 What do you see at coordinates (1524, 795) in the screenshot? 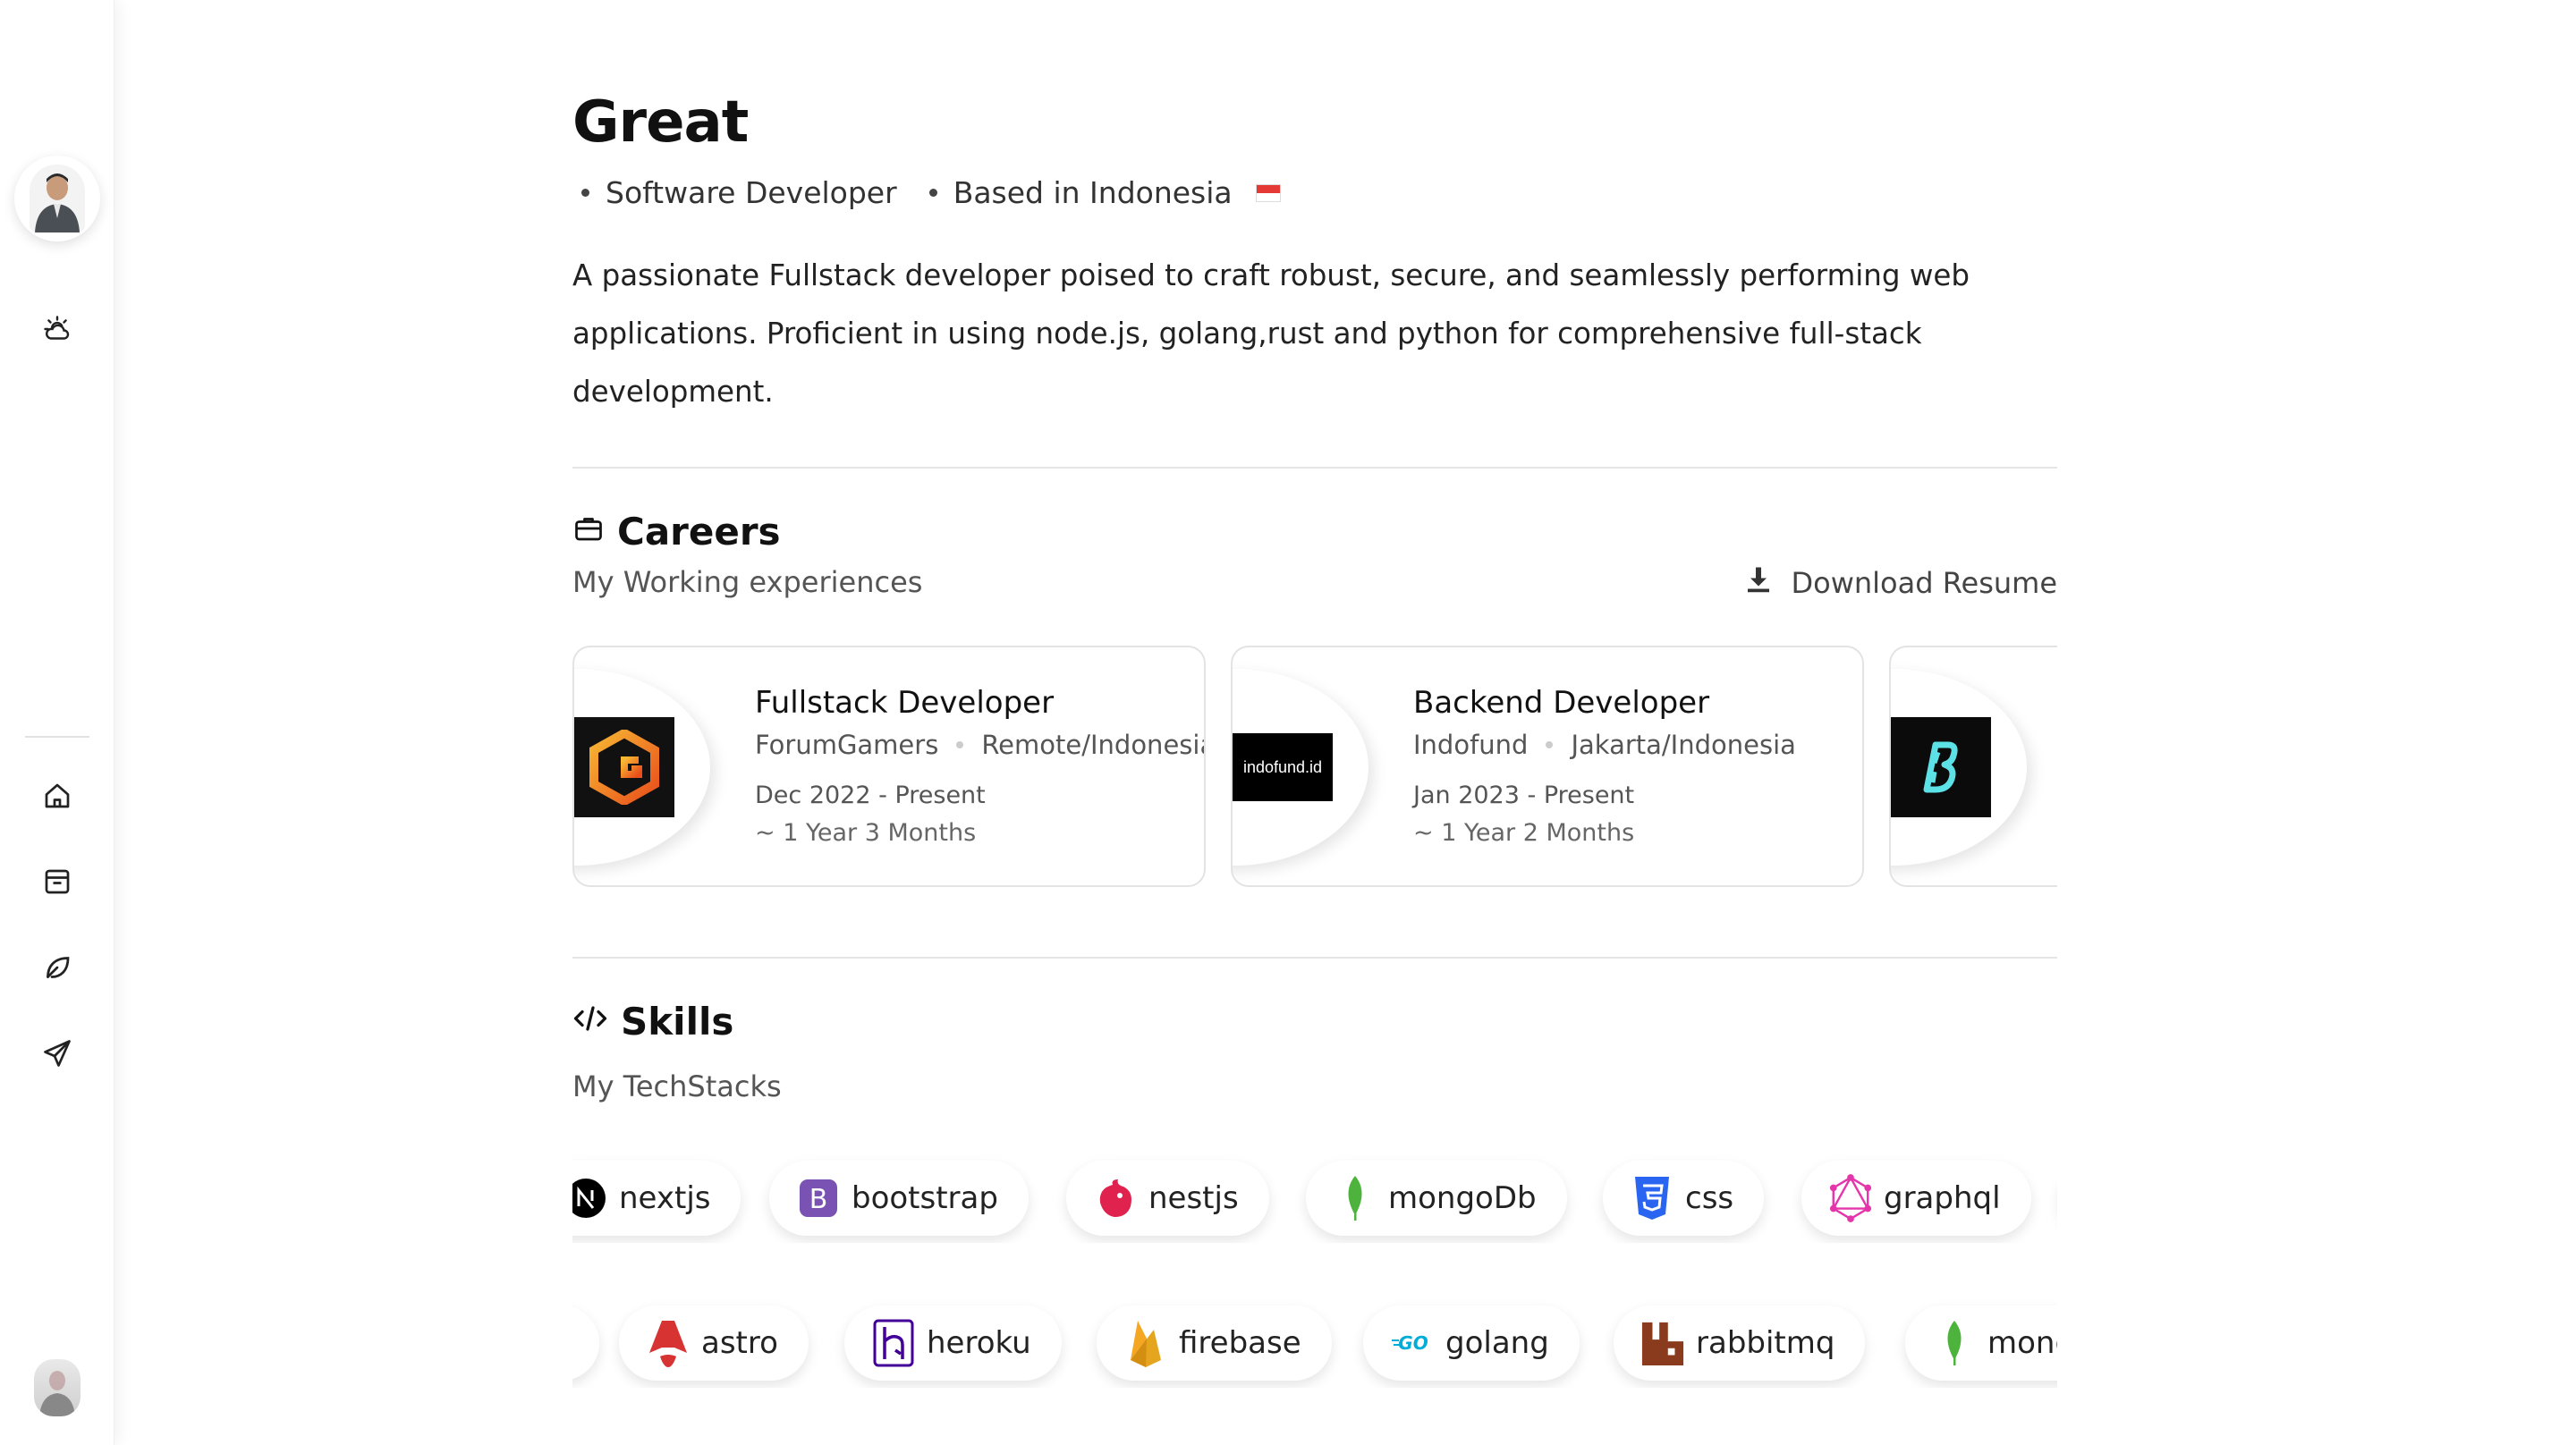
I see `career-date: Jan 2023 - Present` at bounding box center [1524, 795].